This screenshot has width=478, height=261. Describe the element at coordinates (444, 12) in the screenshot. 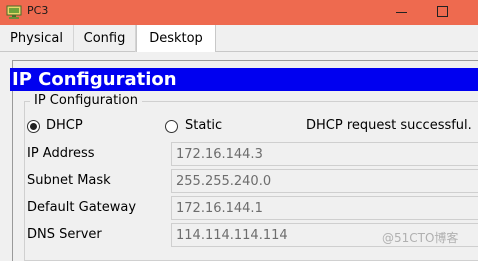

I see `maximize-icon` at that location.